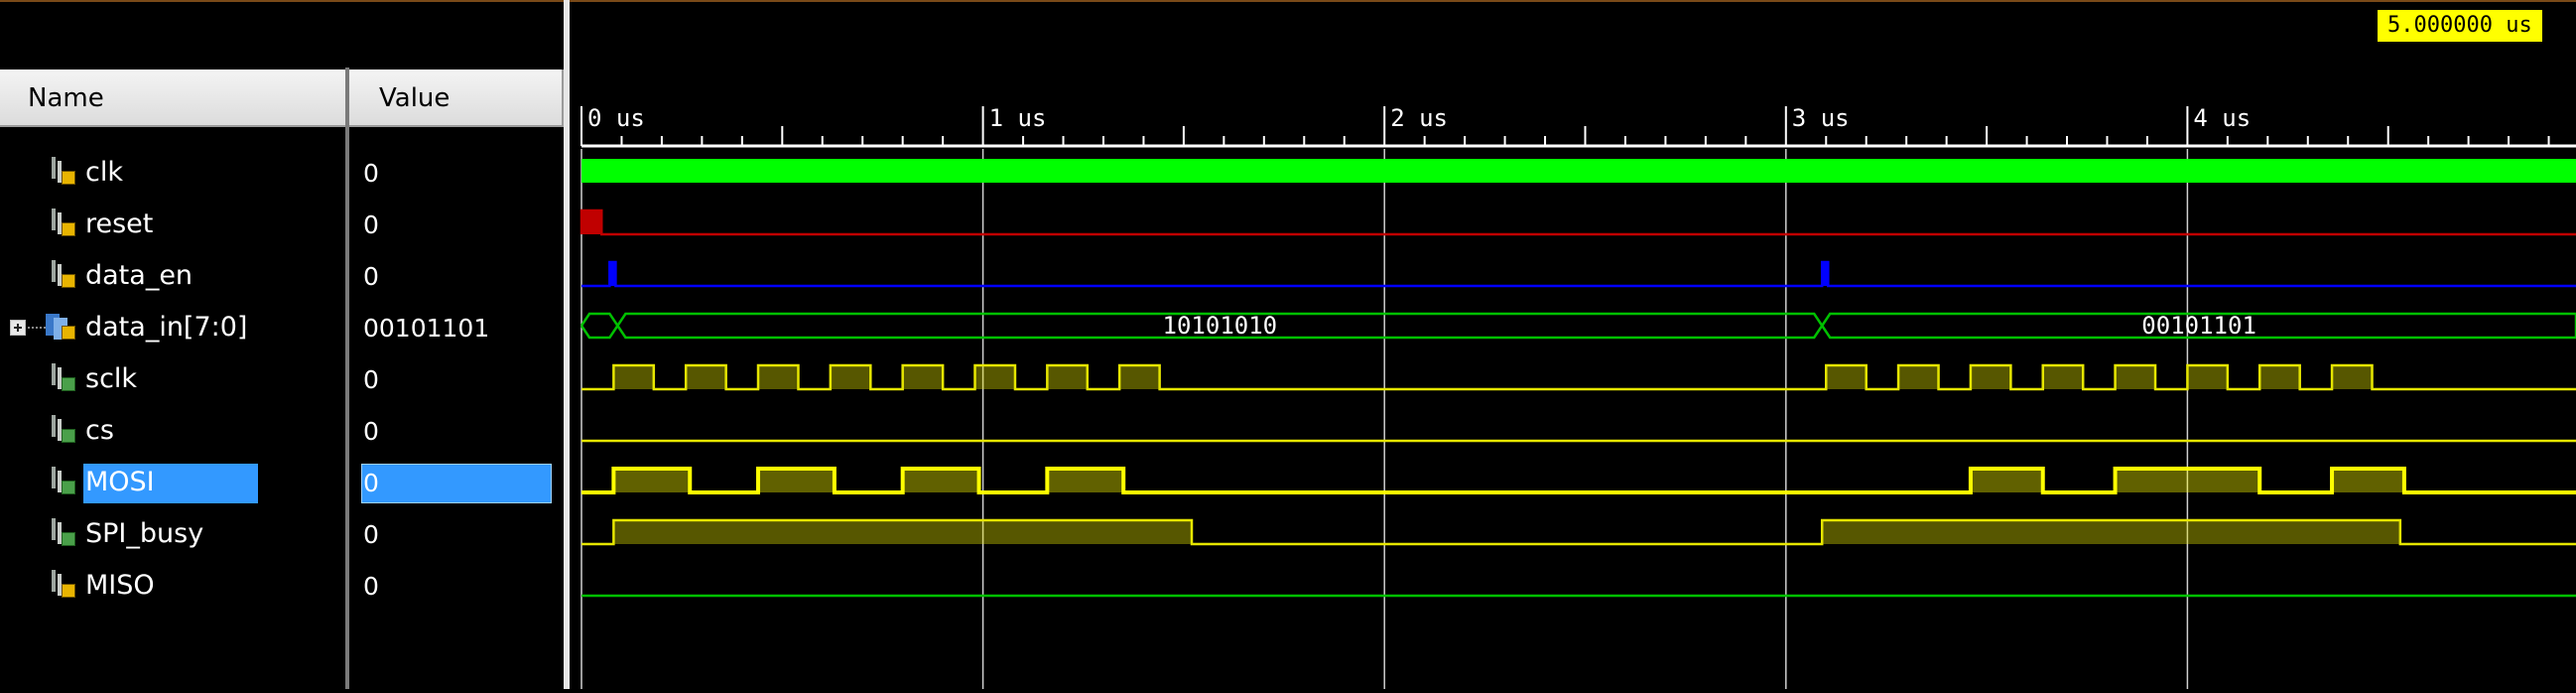  I want to click on bus-value-label: 00101101, so click(2199, 326).